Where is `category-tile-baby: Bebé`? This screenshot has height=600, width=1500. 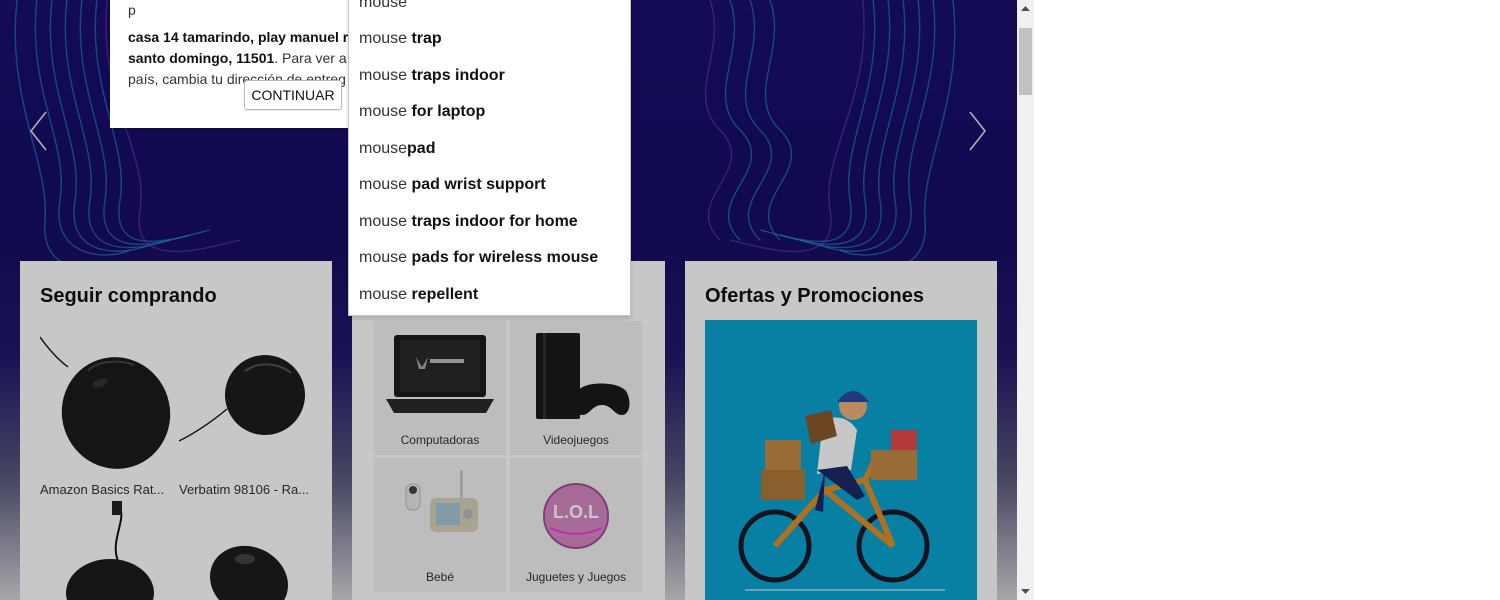 category-tile-baby: Bebé is located at coordinates (440, 525).